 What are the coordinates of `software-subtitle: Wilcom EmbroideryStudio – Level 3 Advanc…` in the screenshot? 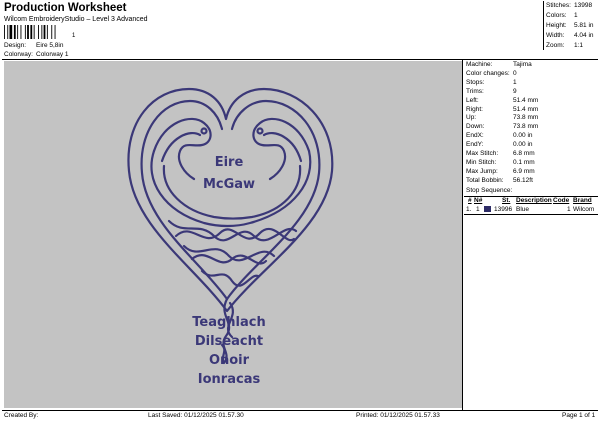 It's located at (76, 19).